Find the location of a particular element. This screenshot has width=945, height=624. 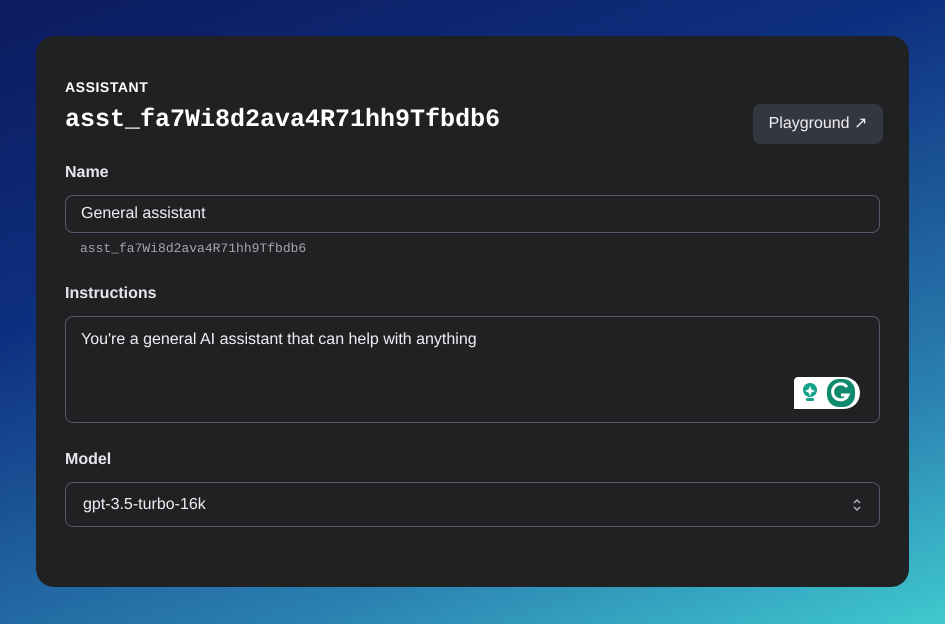

playground-button: Playground ↗ is located at coordinates (817, 124).